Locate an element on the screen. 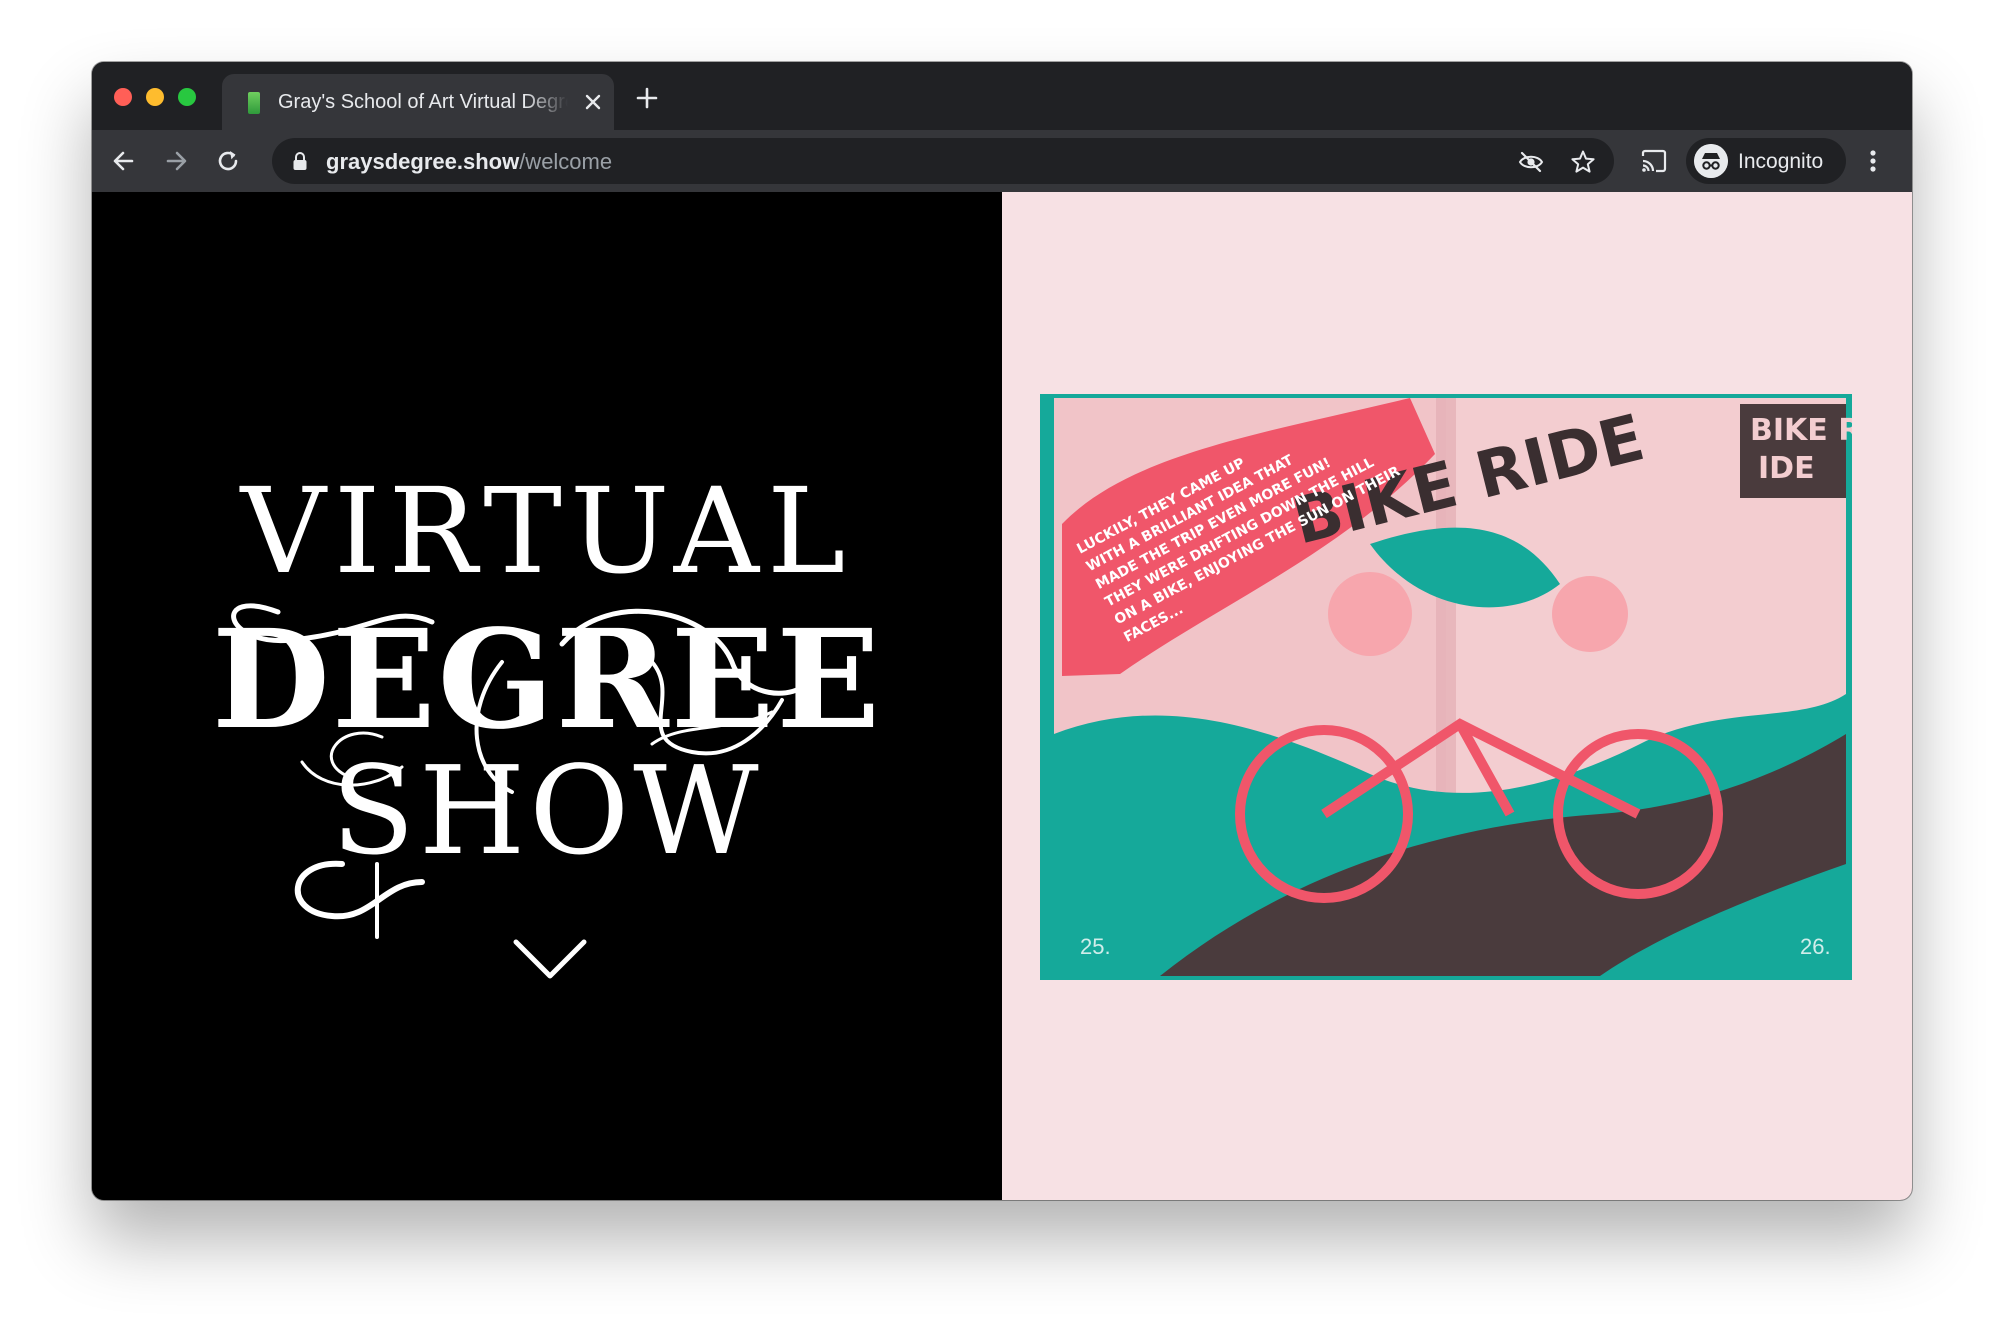 Image resolution: width=2000 pixels, height=1320 pixels. lock-icon is located at coordinates (300, 161).